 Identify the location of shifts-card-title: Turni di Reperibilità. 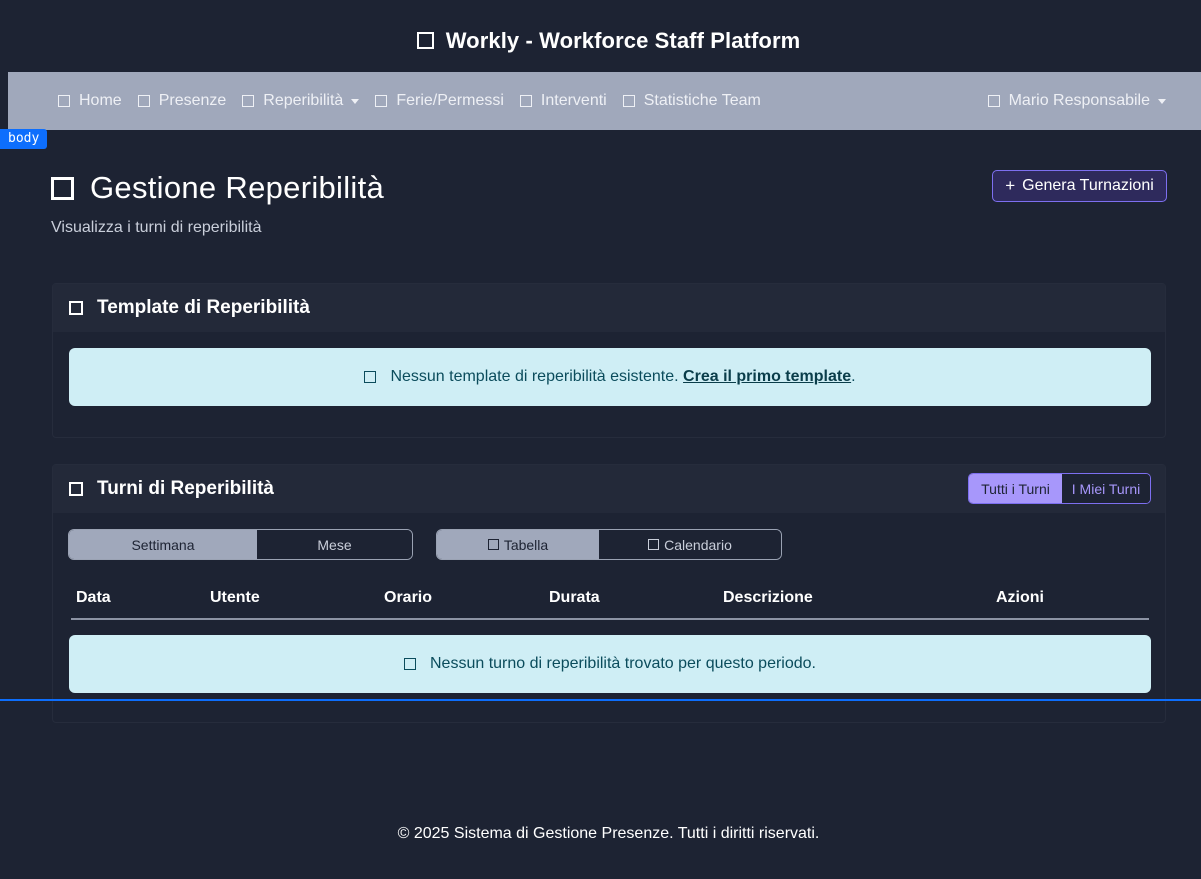
(171, 489).